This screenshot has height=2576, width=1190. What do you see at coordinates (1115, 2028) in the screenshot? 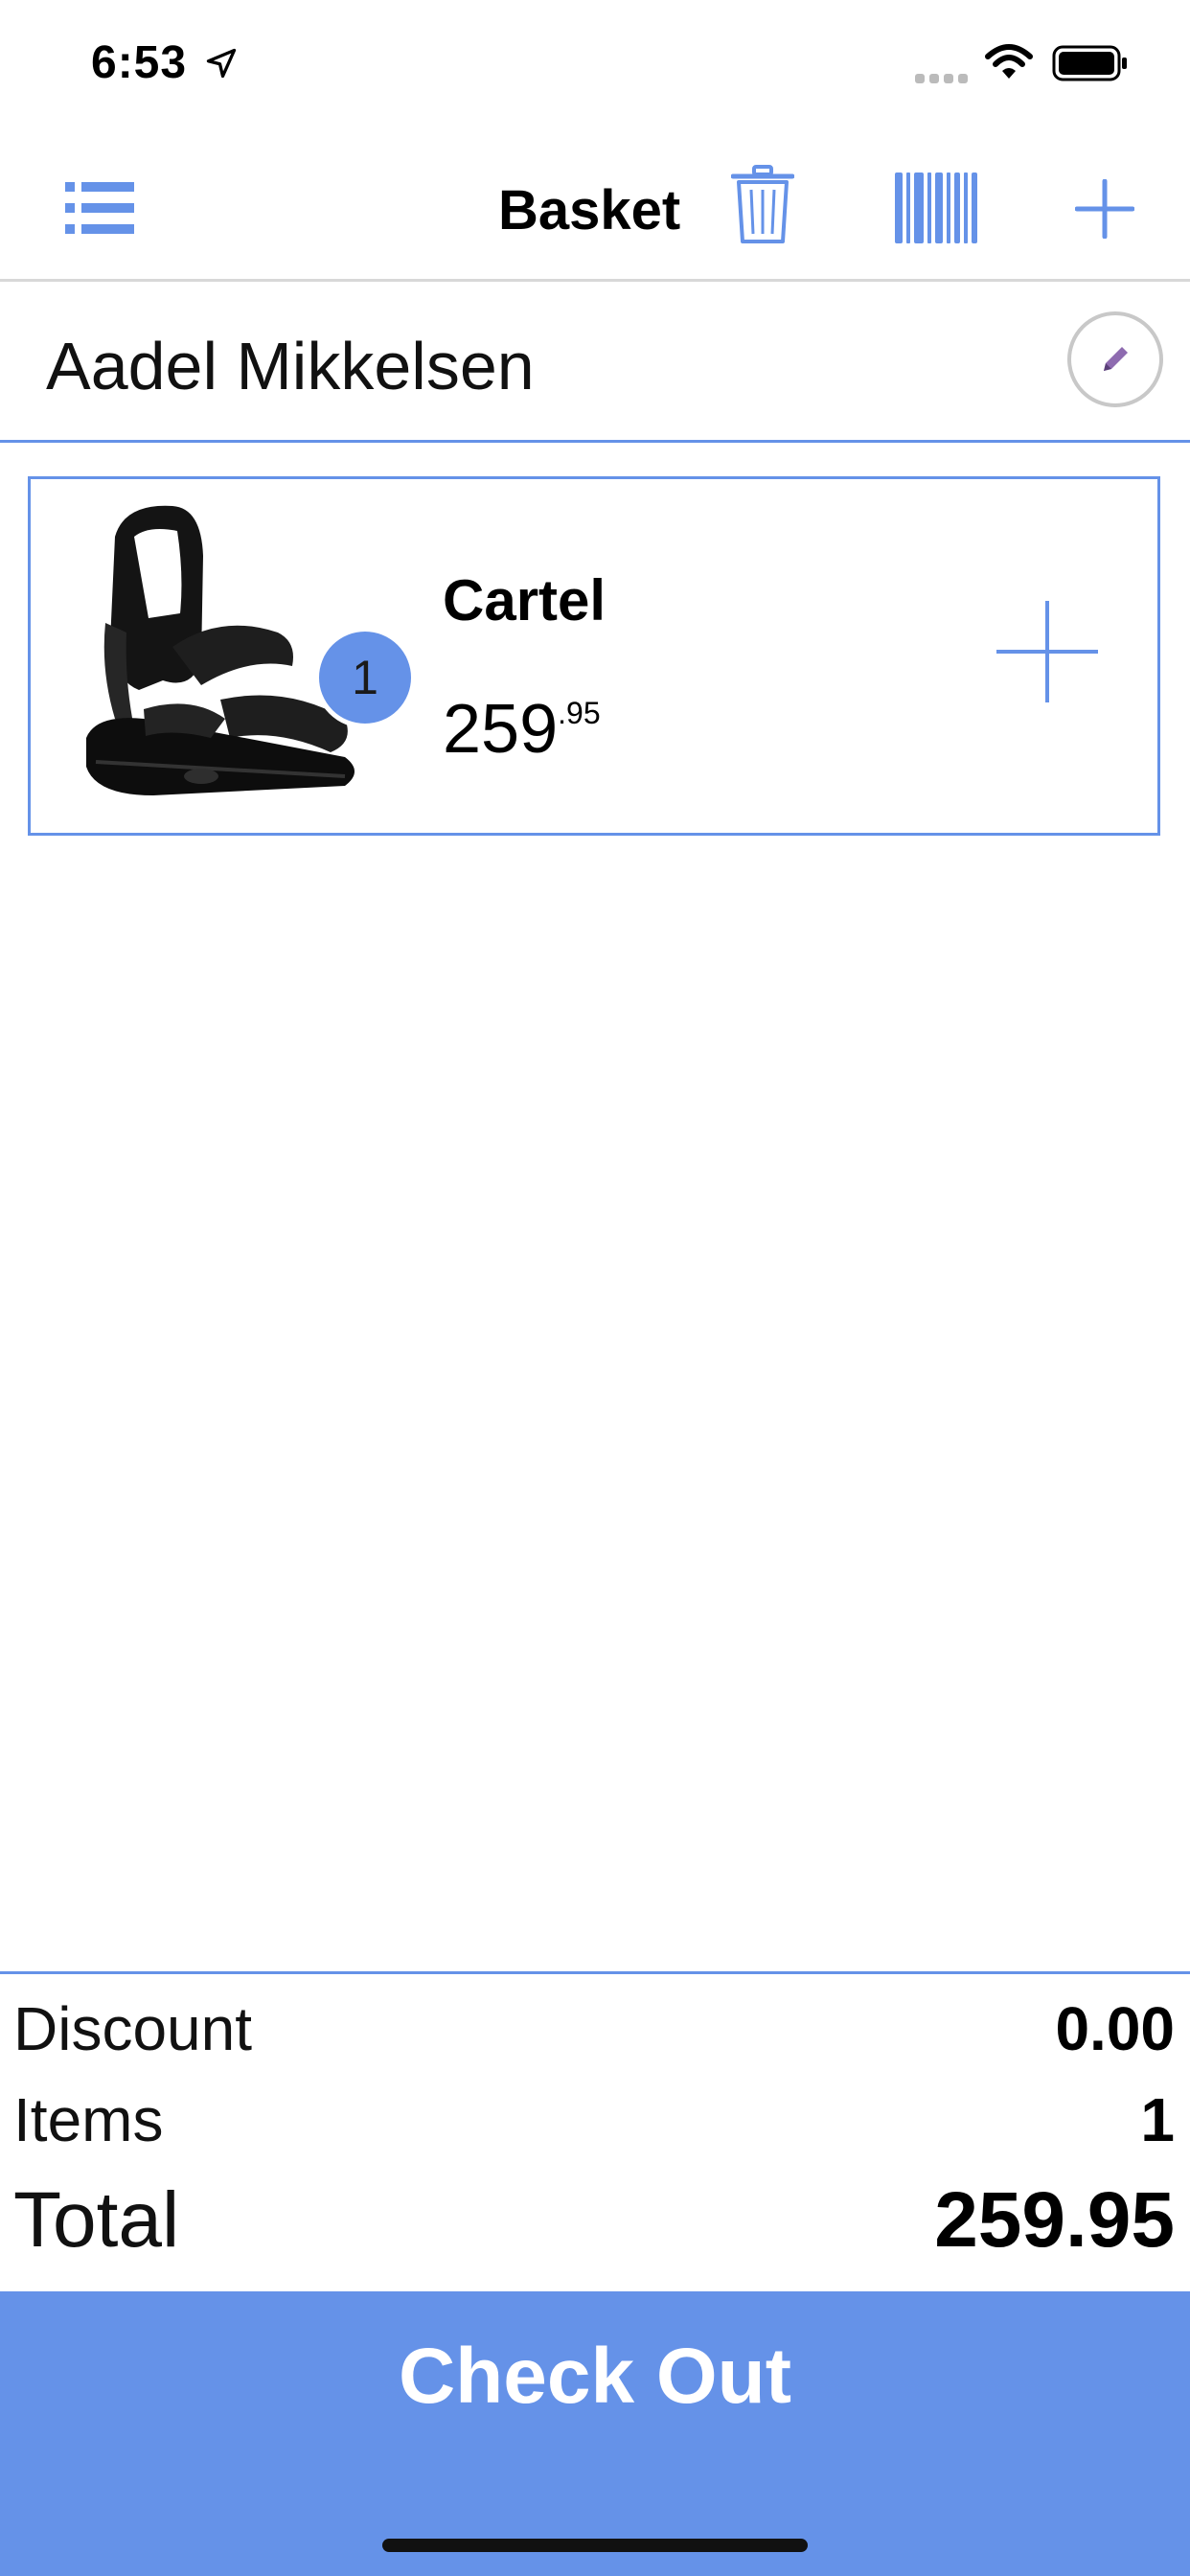
I see `discount-value: 0.00` at bounding box center [1115, 2028].